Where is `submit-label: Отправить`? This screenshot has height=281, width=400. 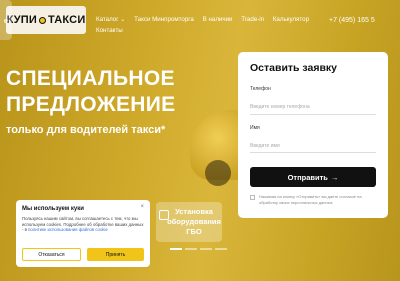
submit-label: Отправить is located at coordinates (307, 177).